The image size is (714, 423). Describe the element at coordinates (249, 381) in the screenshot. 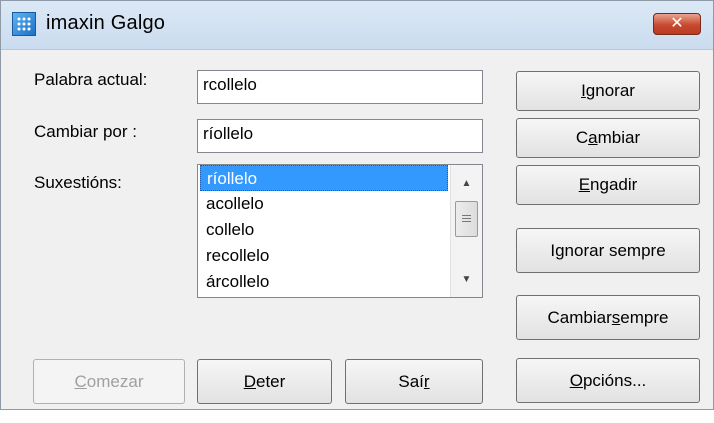

I see `access-key: D` at that location.